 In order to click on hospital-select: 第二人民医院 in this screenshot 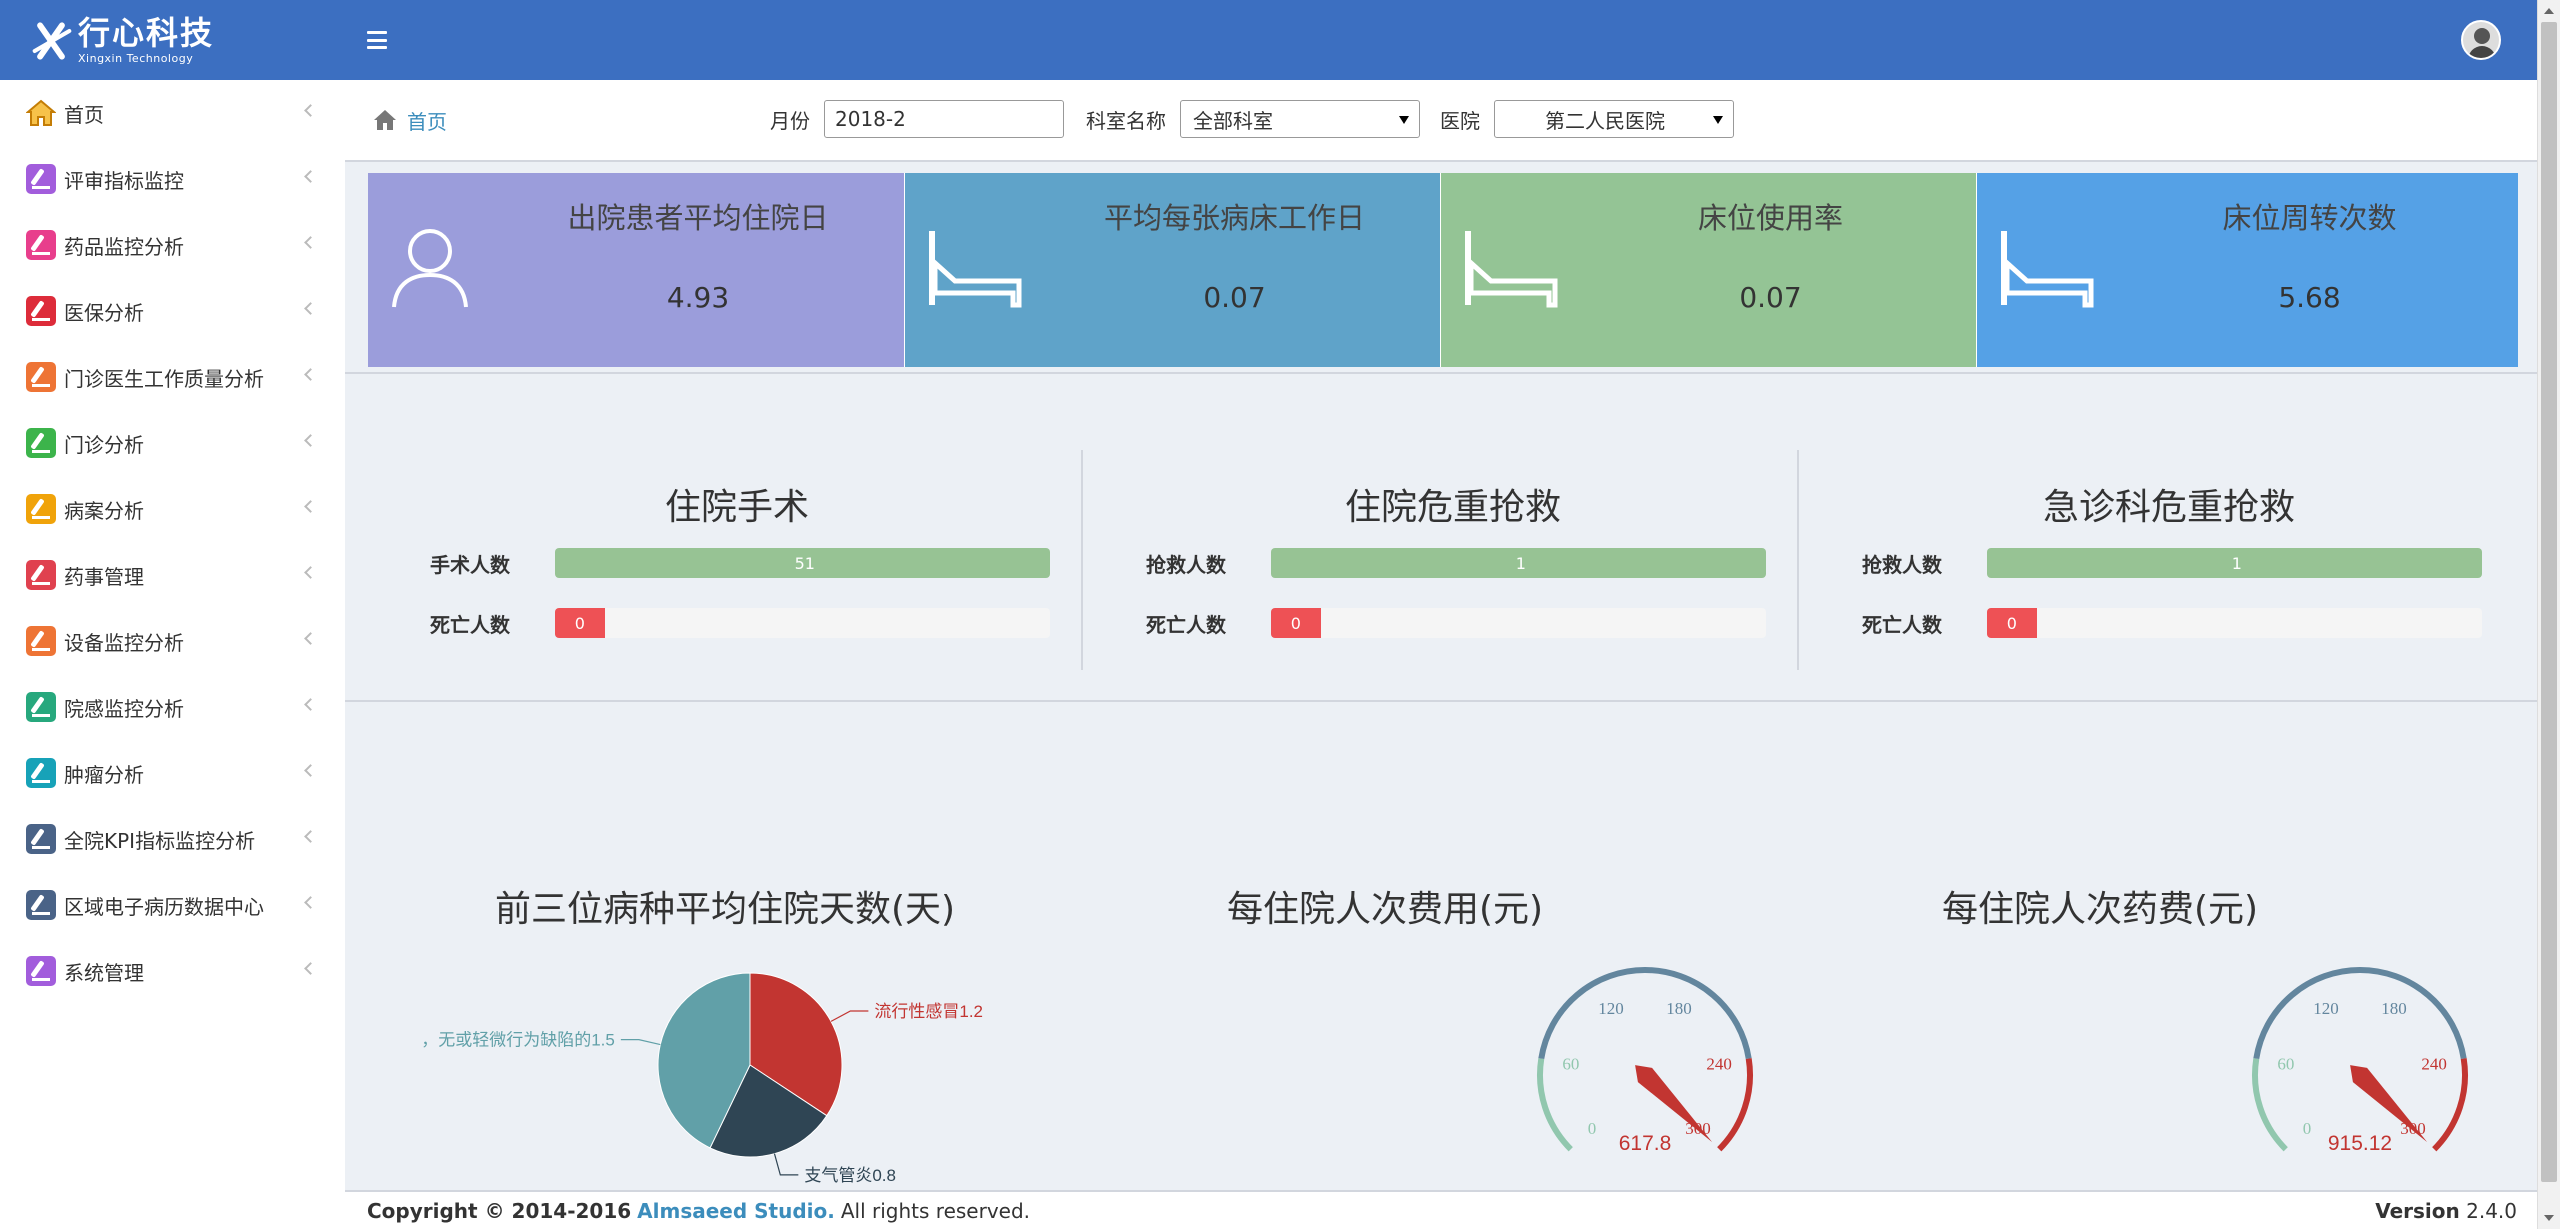, I will do `click(1614, 119)`.